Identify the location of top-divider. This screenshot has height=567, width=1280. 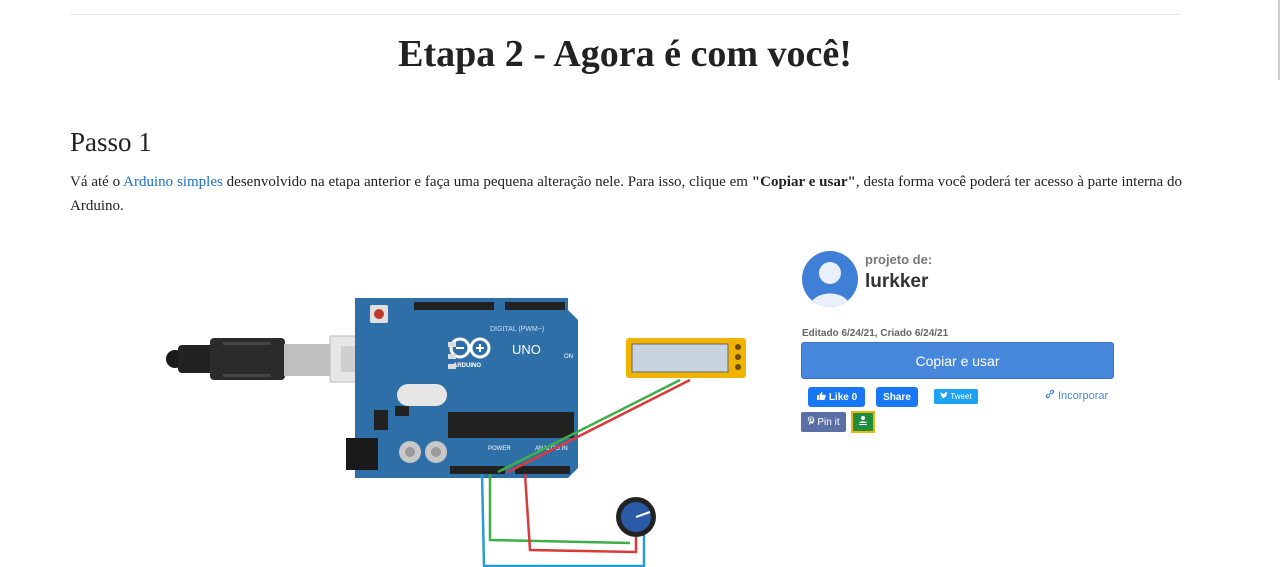
(625, 14).